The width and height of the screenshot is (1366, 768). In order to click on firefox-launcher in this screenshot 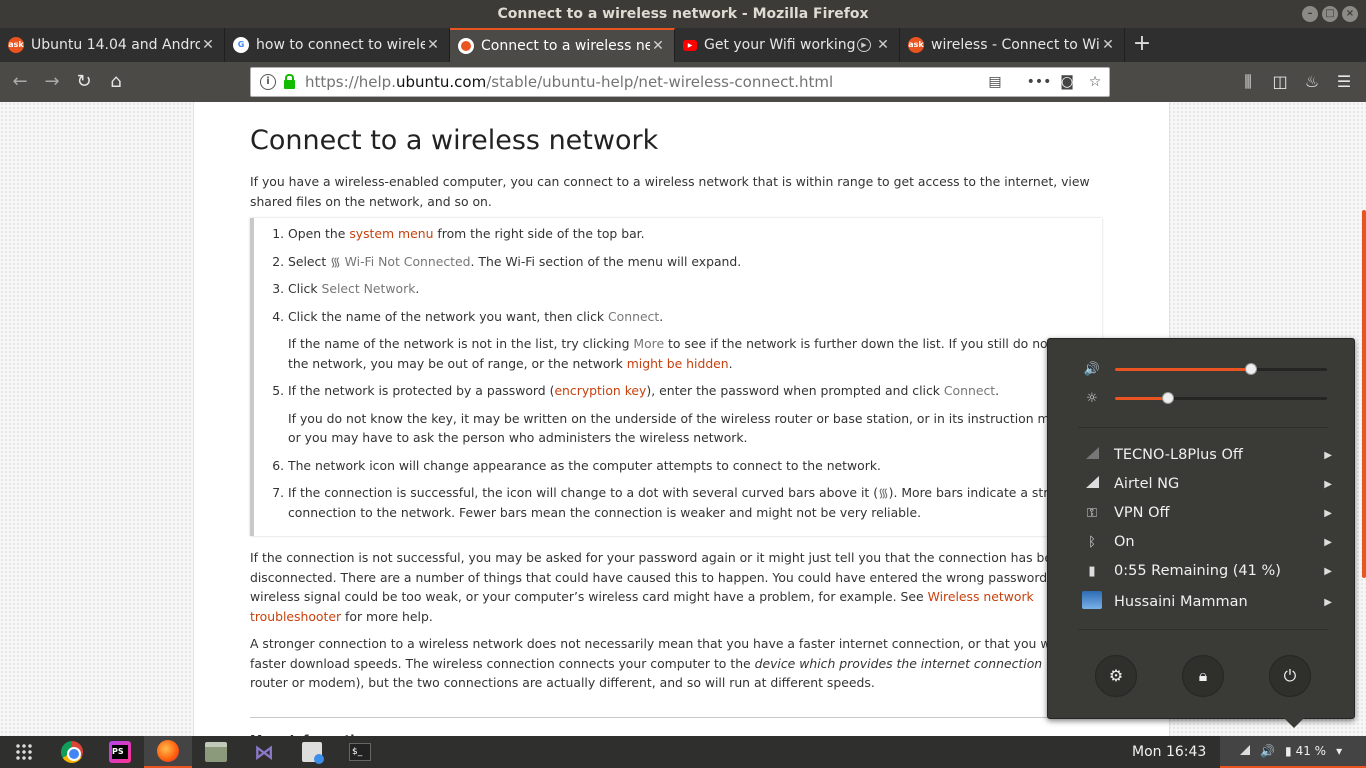, I will do `click(168, 752)`.